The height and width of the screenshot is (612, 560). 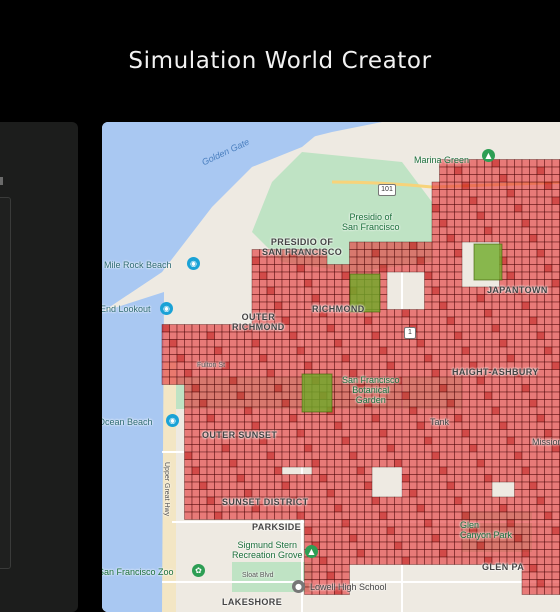 What do you see at coordinates (298, 586) in the screenshot?
I see `school-pin-icon: ●` at bounding box center [298, 586].